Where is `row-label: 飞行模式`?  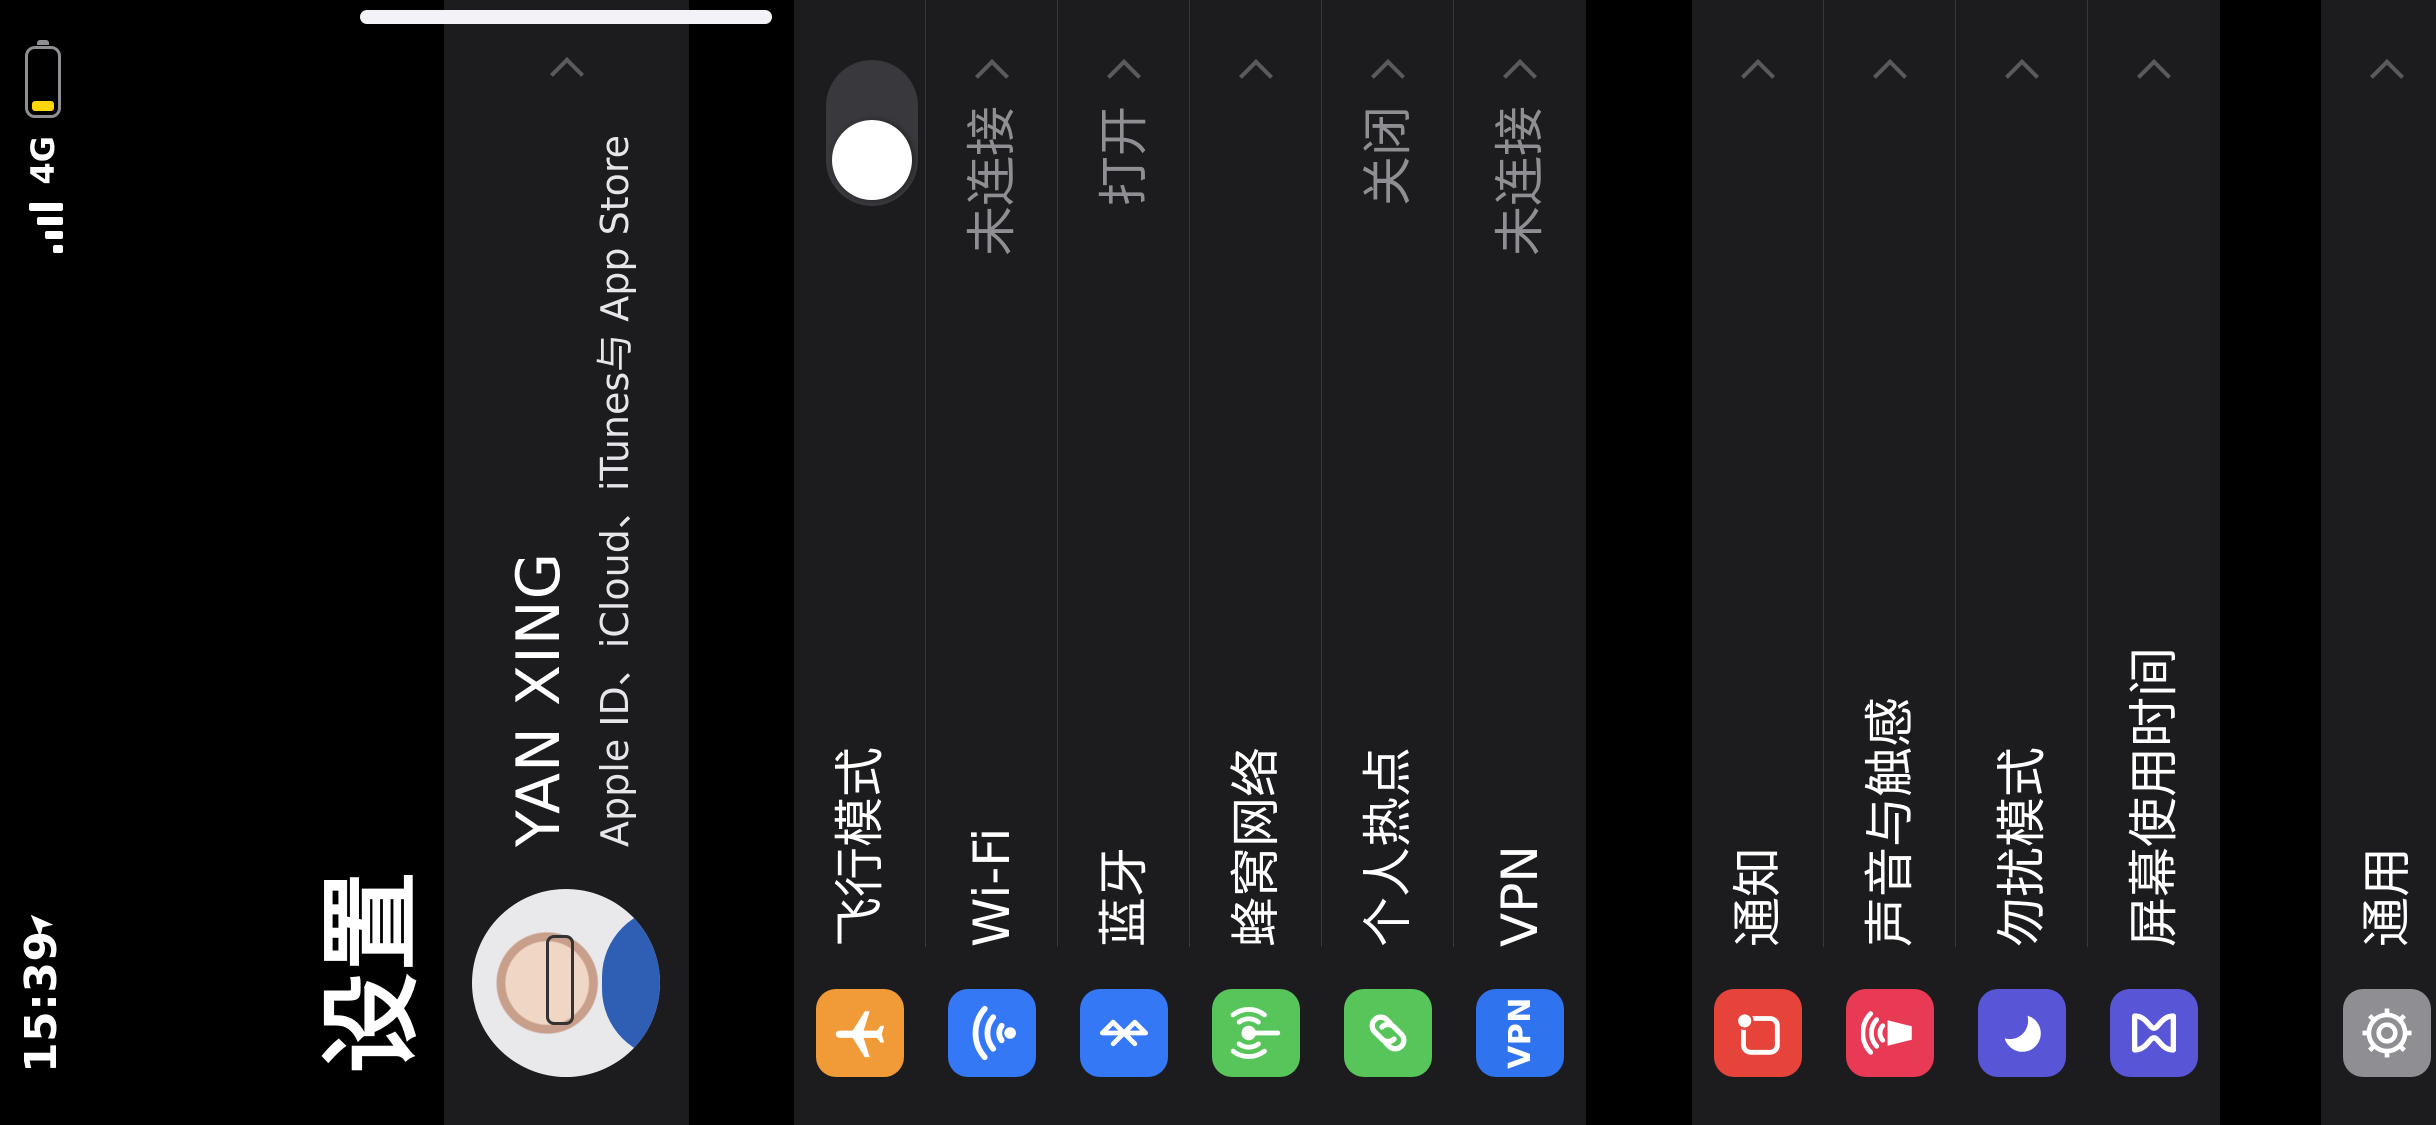 row-label: 飞行模式 is located at coordinates (860, 847).